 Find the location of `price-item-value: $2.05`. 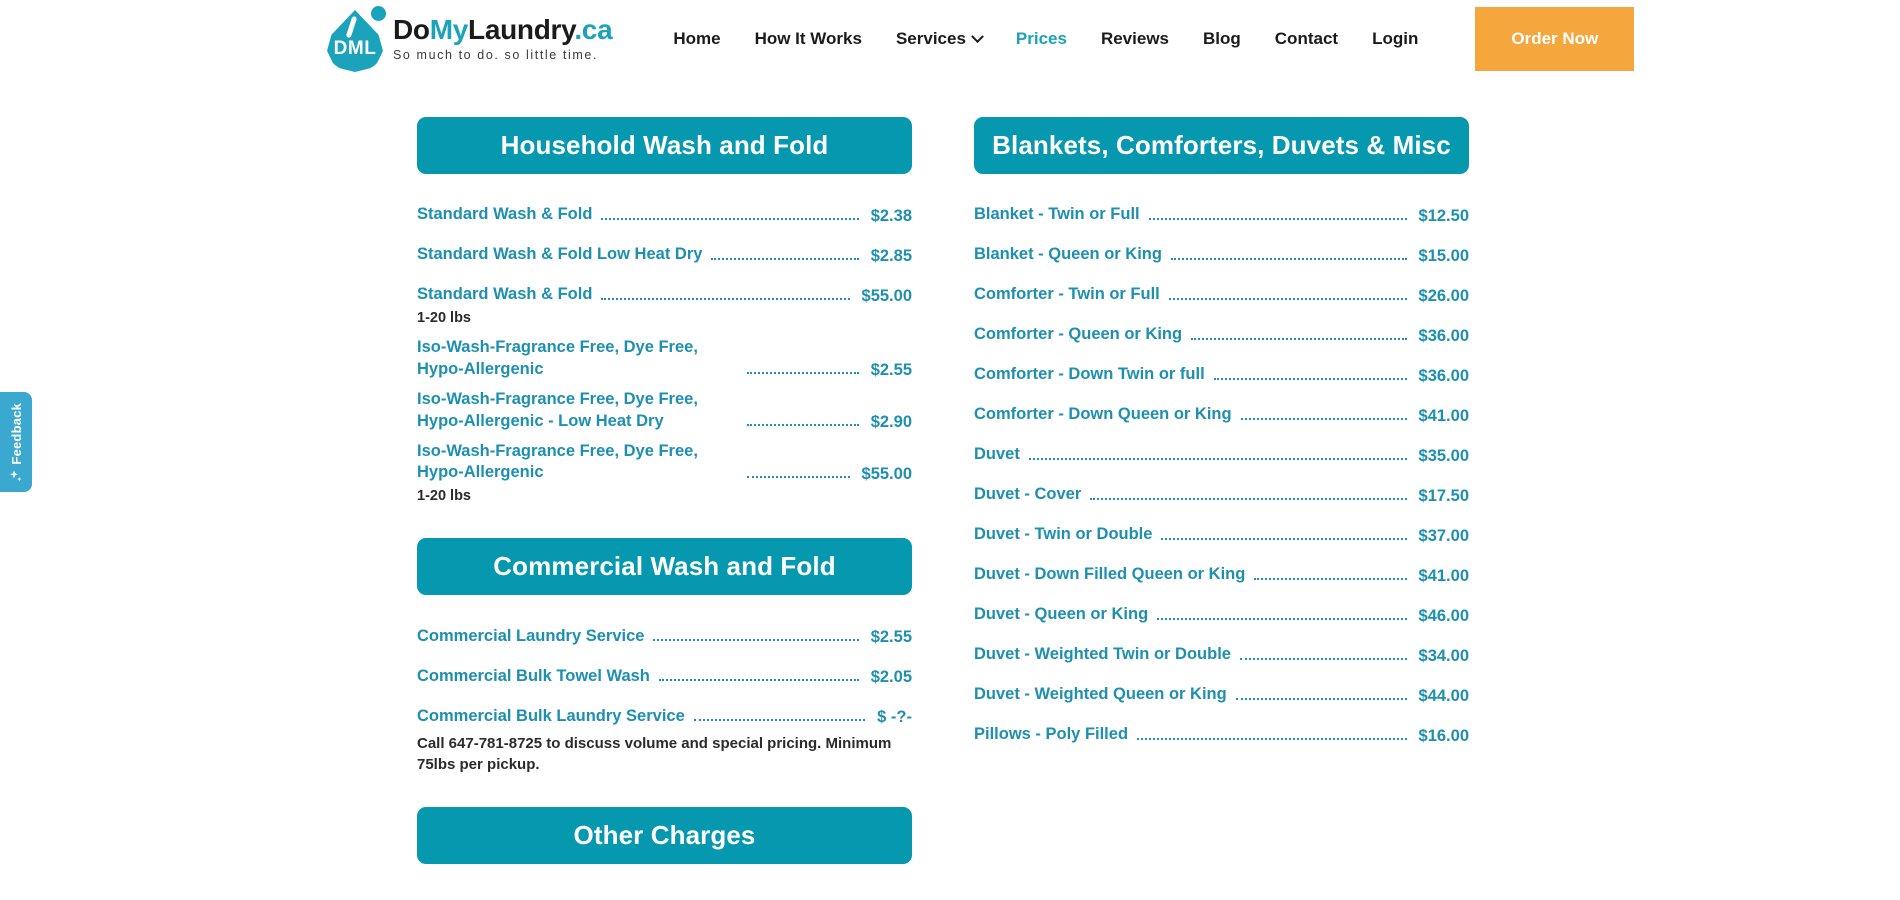

price-item-value: $2.05 is located at coordinates (891, 677).